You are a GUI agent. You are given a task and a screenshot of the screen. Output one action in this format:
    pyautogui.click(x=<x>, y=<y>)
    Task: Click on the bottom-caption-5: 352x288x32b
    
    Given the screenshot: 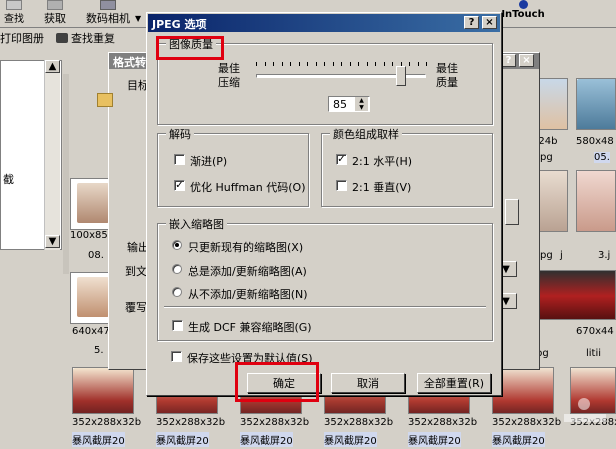 What is the action you would take?
    pyautogui.click(x=443, y=422)
    